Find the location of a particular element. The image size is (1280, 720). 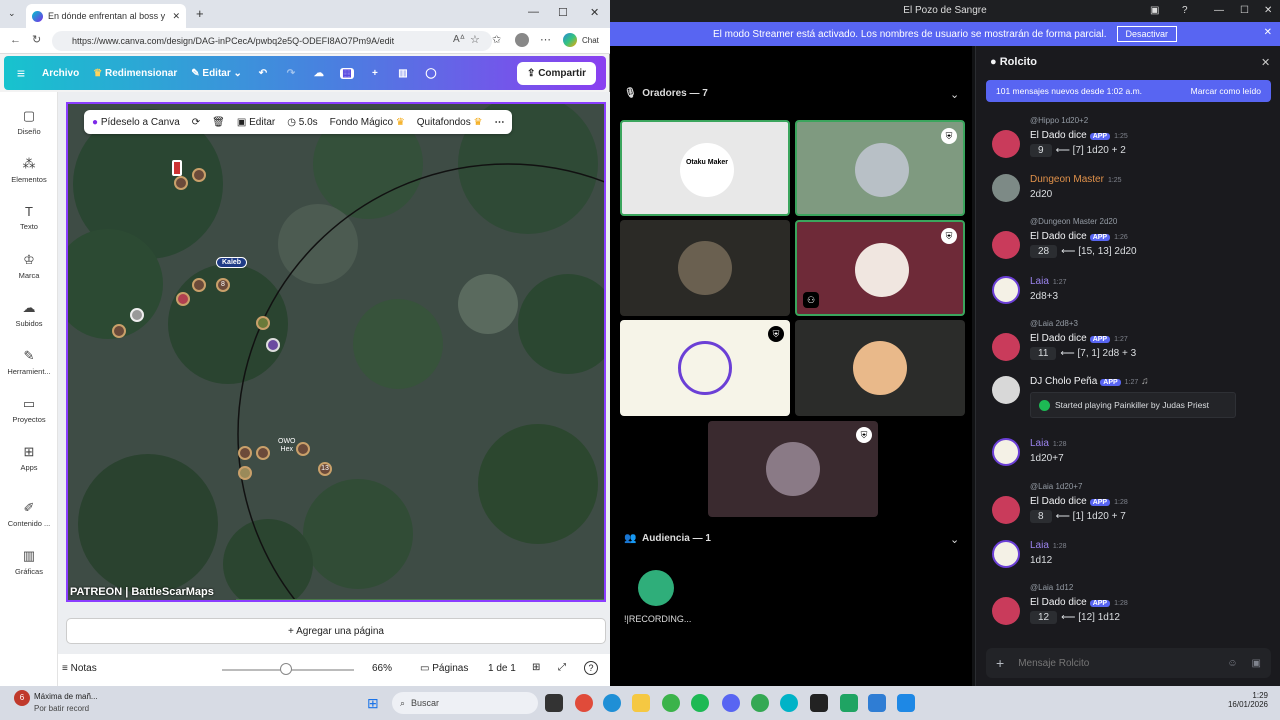

sidebar-item-uploads: ☁ Subidos is located at coordinates (29, 314).